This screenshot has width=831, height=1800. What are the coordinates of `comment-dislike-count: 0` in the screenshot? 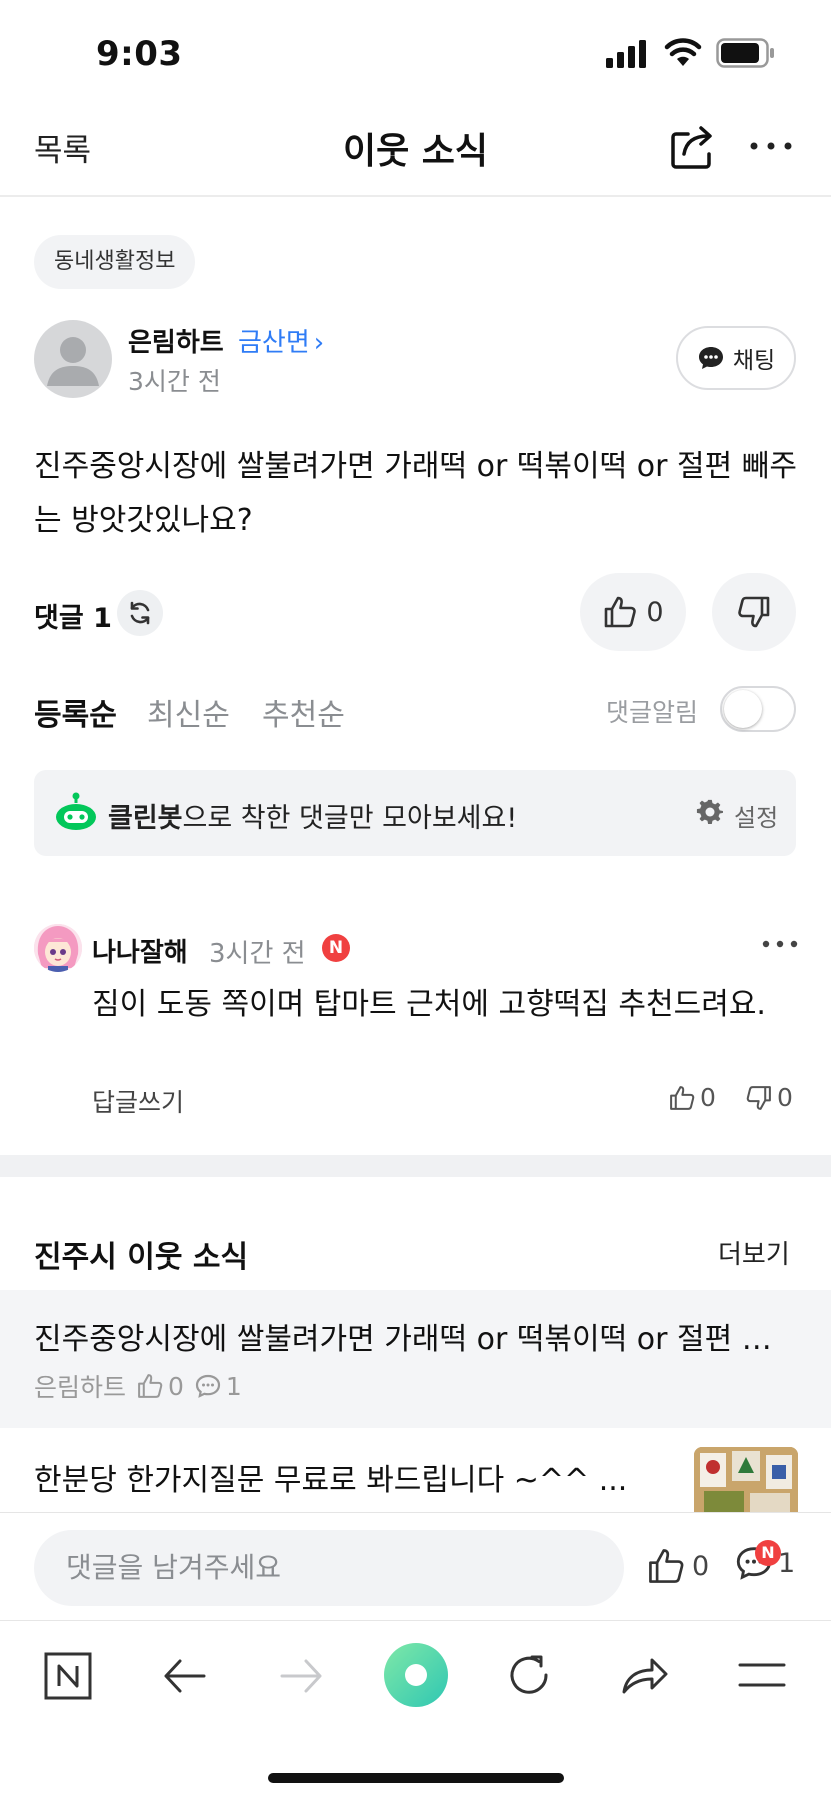 It's located at (785, 1097).